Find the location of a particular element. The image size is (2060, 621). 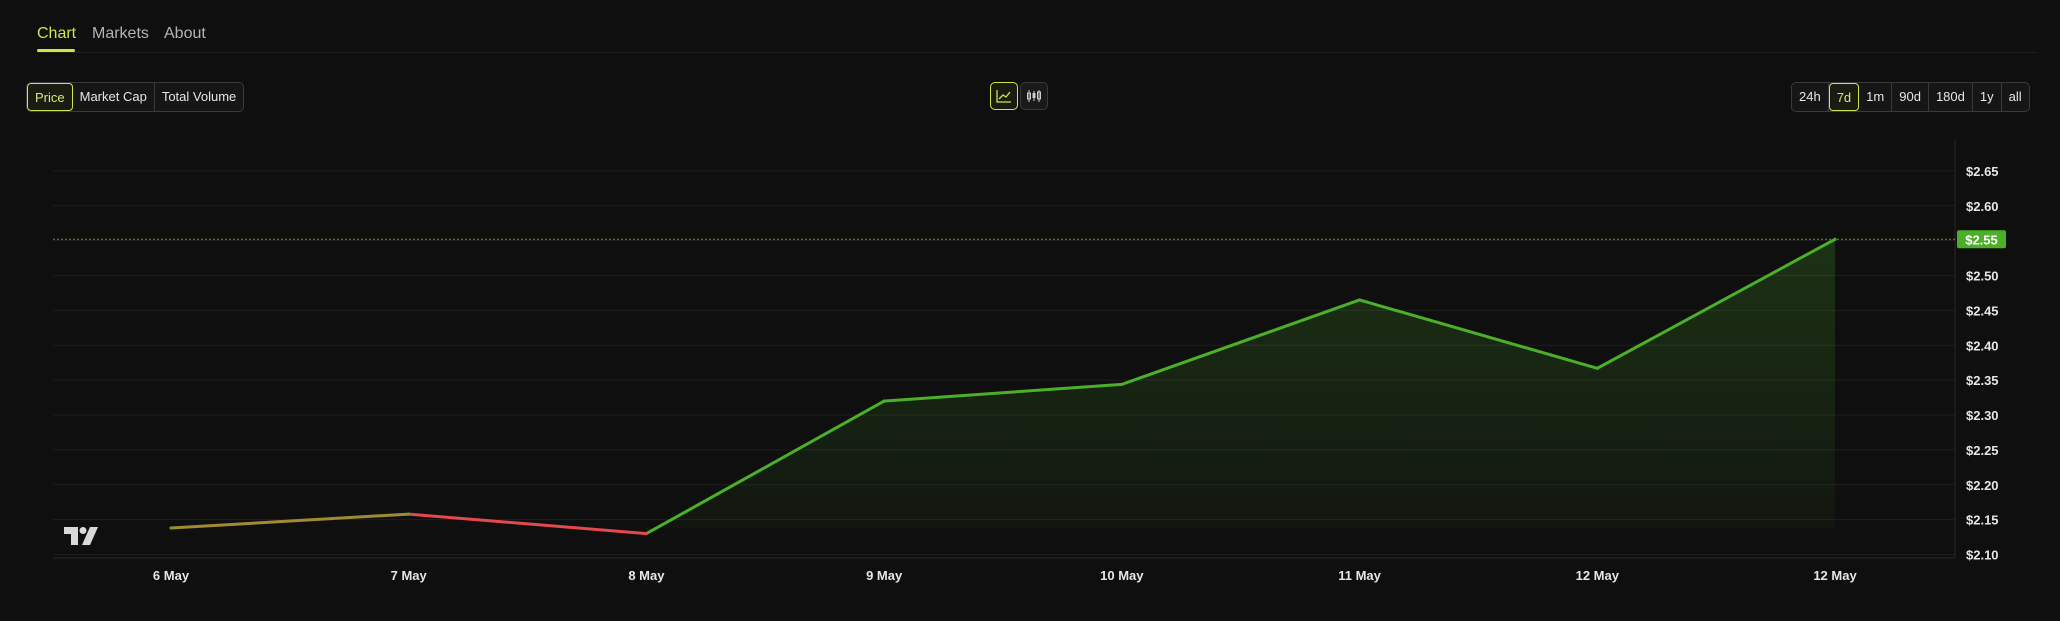

line-chart-icon is located at coordinates (1003, 96).